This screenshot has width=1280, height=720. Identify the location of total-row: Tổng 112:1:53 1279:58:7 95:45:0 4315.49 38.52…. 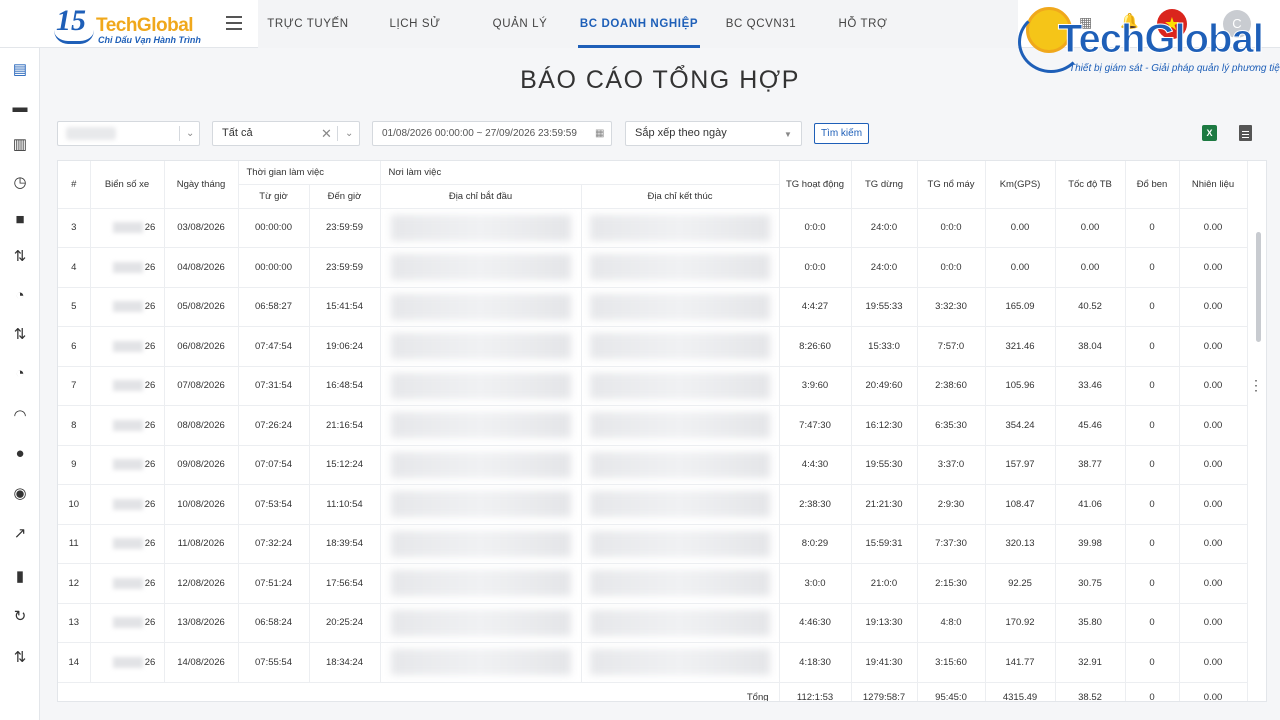
(653, 691).